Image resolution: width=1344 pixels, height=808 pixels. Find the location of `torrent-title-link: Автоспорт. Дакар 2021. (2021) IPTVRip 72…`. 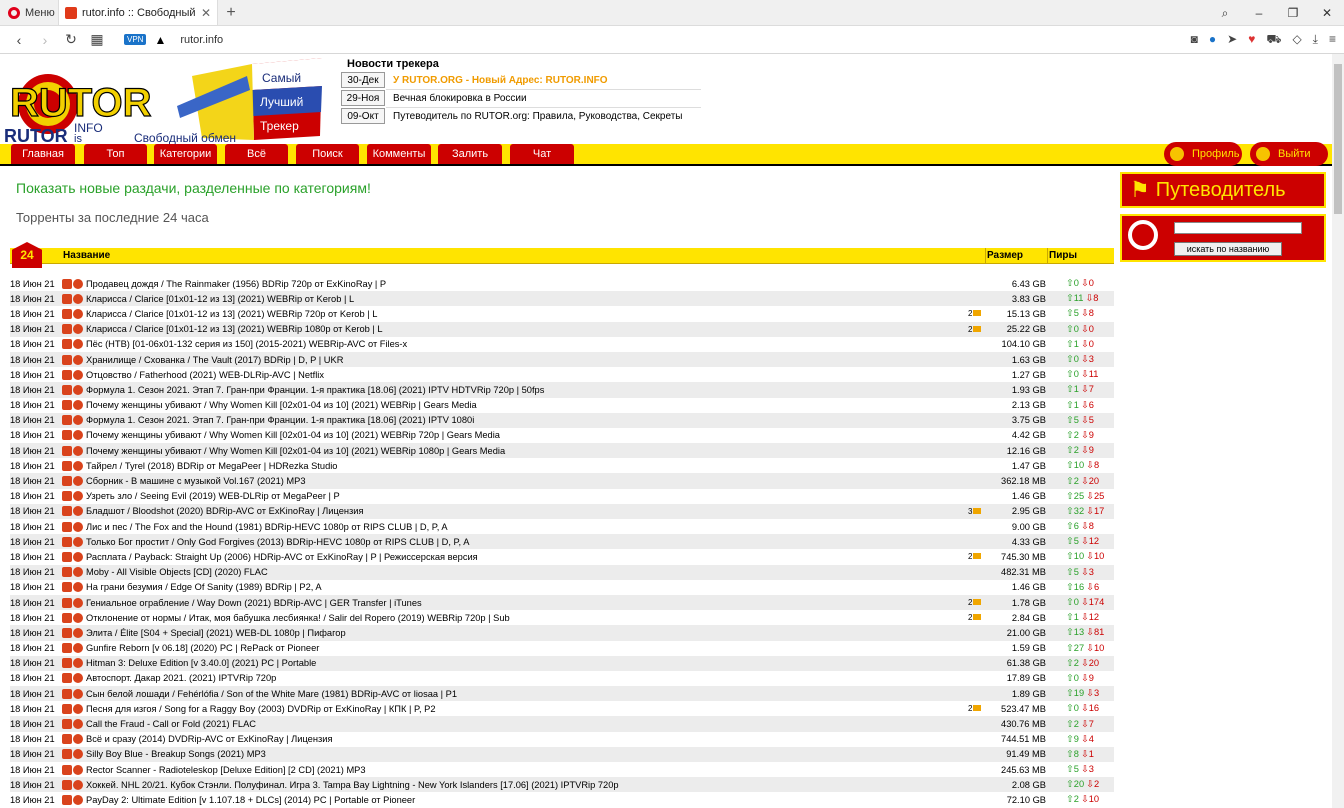

torrent-title-link: Автоспорт. Дакар 2021. (2021) IPTVRip 72… is located at coordinates (516, 678).